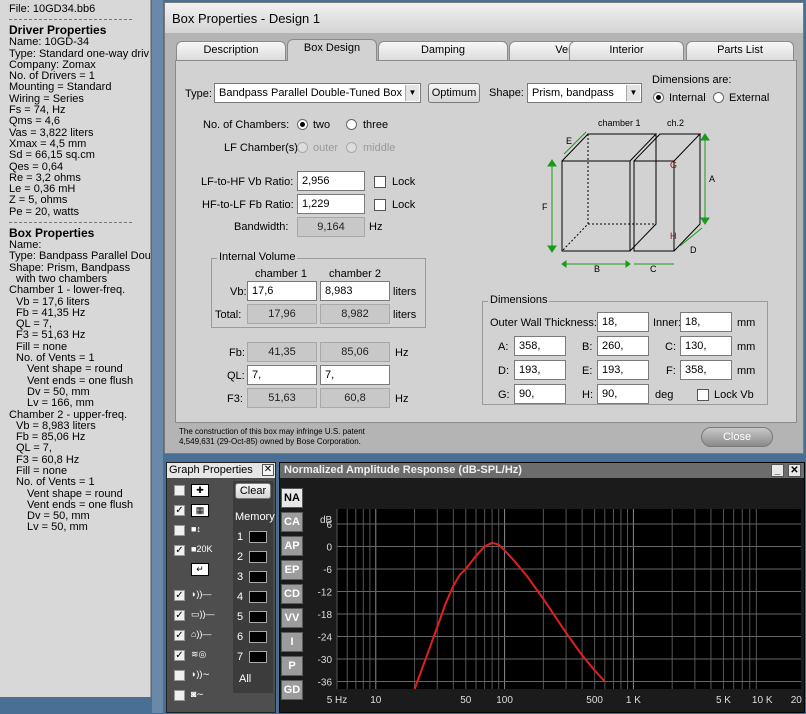 The height and width of the screenshot is (714, 806). Describe the element at coordinates (302, 147) in the screenshot. I see `outer-radio` at that location.